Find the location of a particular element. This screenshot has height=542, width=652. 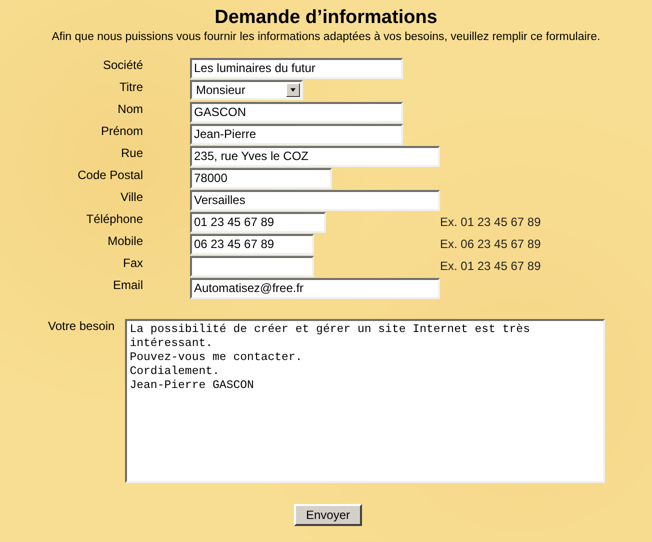

field-label: Téléphone is located at coordinates (114, 219).